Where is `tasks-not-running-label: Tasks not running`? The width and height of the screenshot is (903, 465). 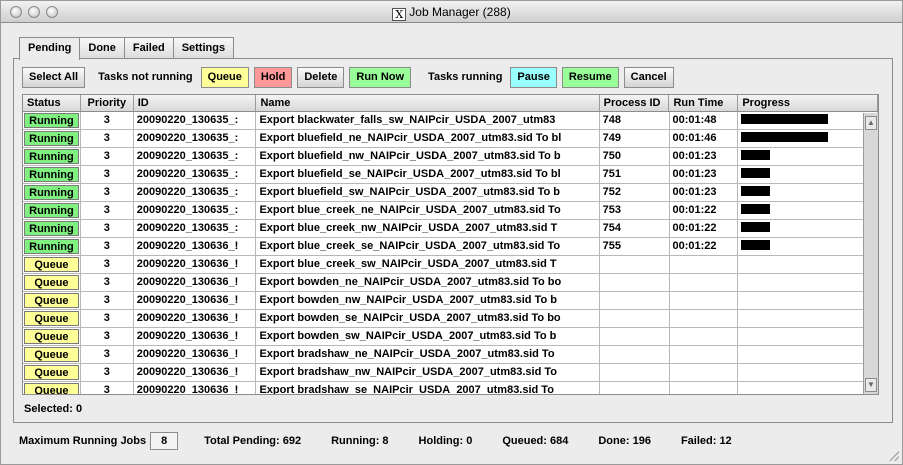 tasks-not-running-label: Tasks not running is located at coordinates (145, 77).